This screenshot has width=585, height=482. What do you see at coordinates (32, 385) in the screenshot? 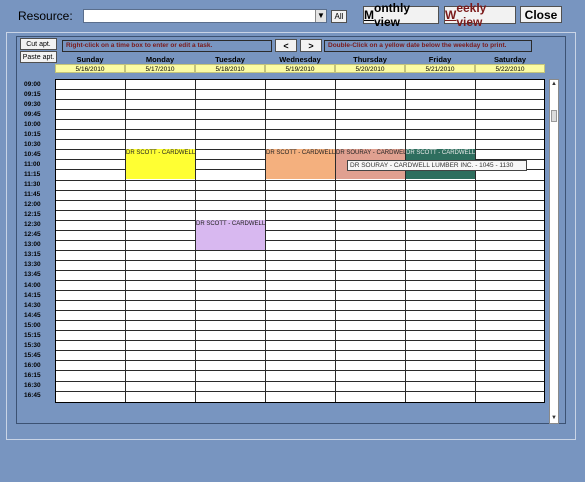
I see `time-label: 16:30` at bounding box center [32, 385].